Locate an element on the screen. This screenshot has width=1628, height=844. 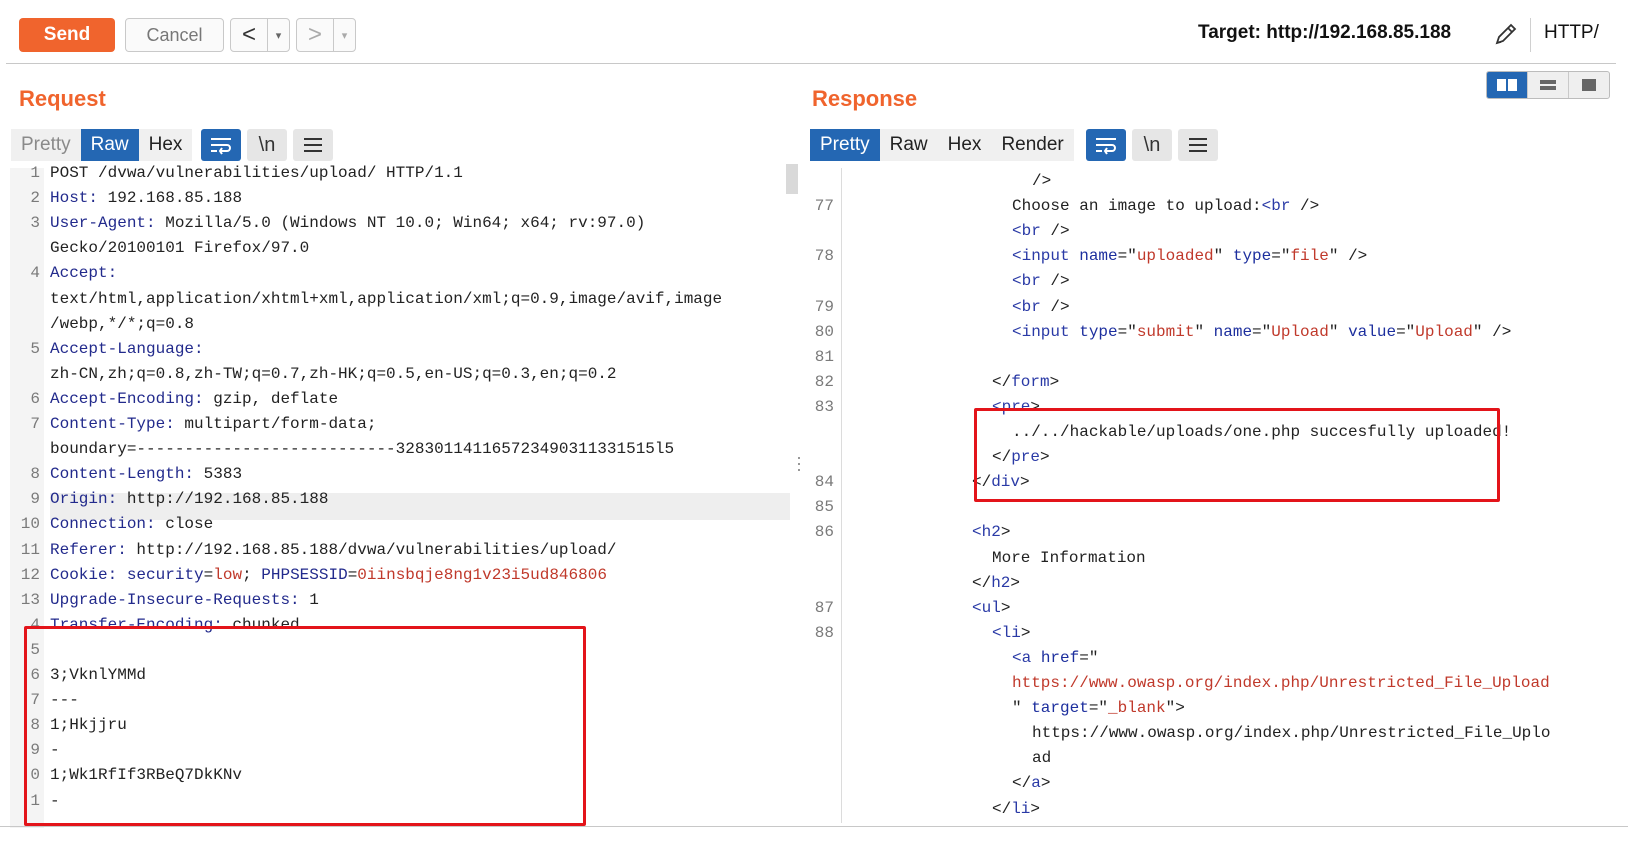
http-version-label: HTTP/ is located at coordinates (1586, 33).